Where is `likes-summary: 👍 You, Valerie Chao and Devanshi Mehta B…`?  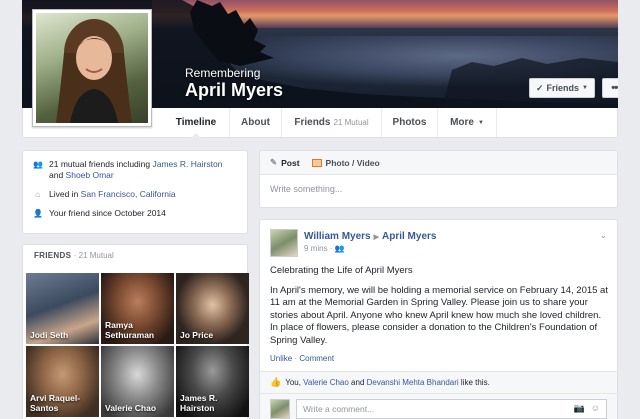 likes-summary: 👍 You, Valerie Chao and Devanshi Mehta B… is located at coordinates (438, 382).